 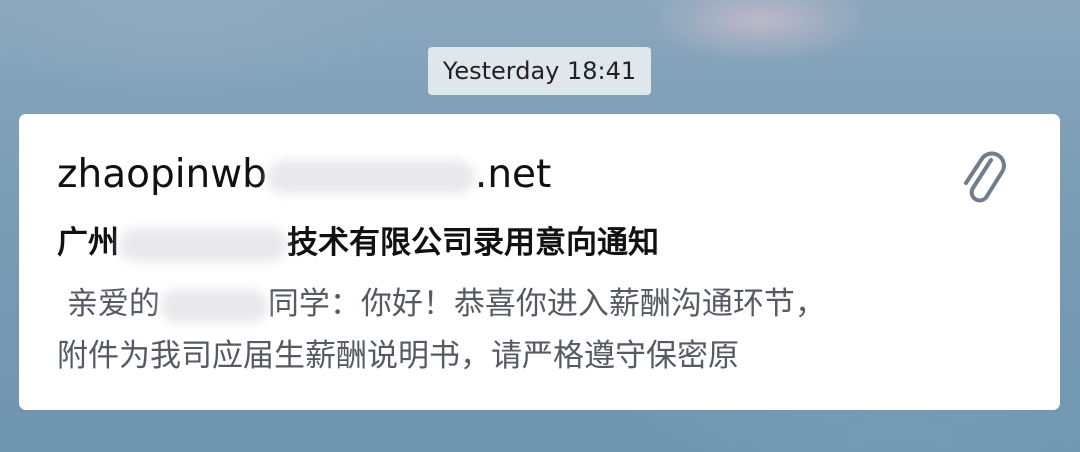 I want to click on preview-line1-suffix: 同学：你好！恭喜你进入薪酬沟通环节，, so click(x=546, y=304).